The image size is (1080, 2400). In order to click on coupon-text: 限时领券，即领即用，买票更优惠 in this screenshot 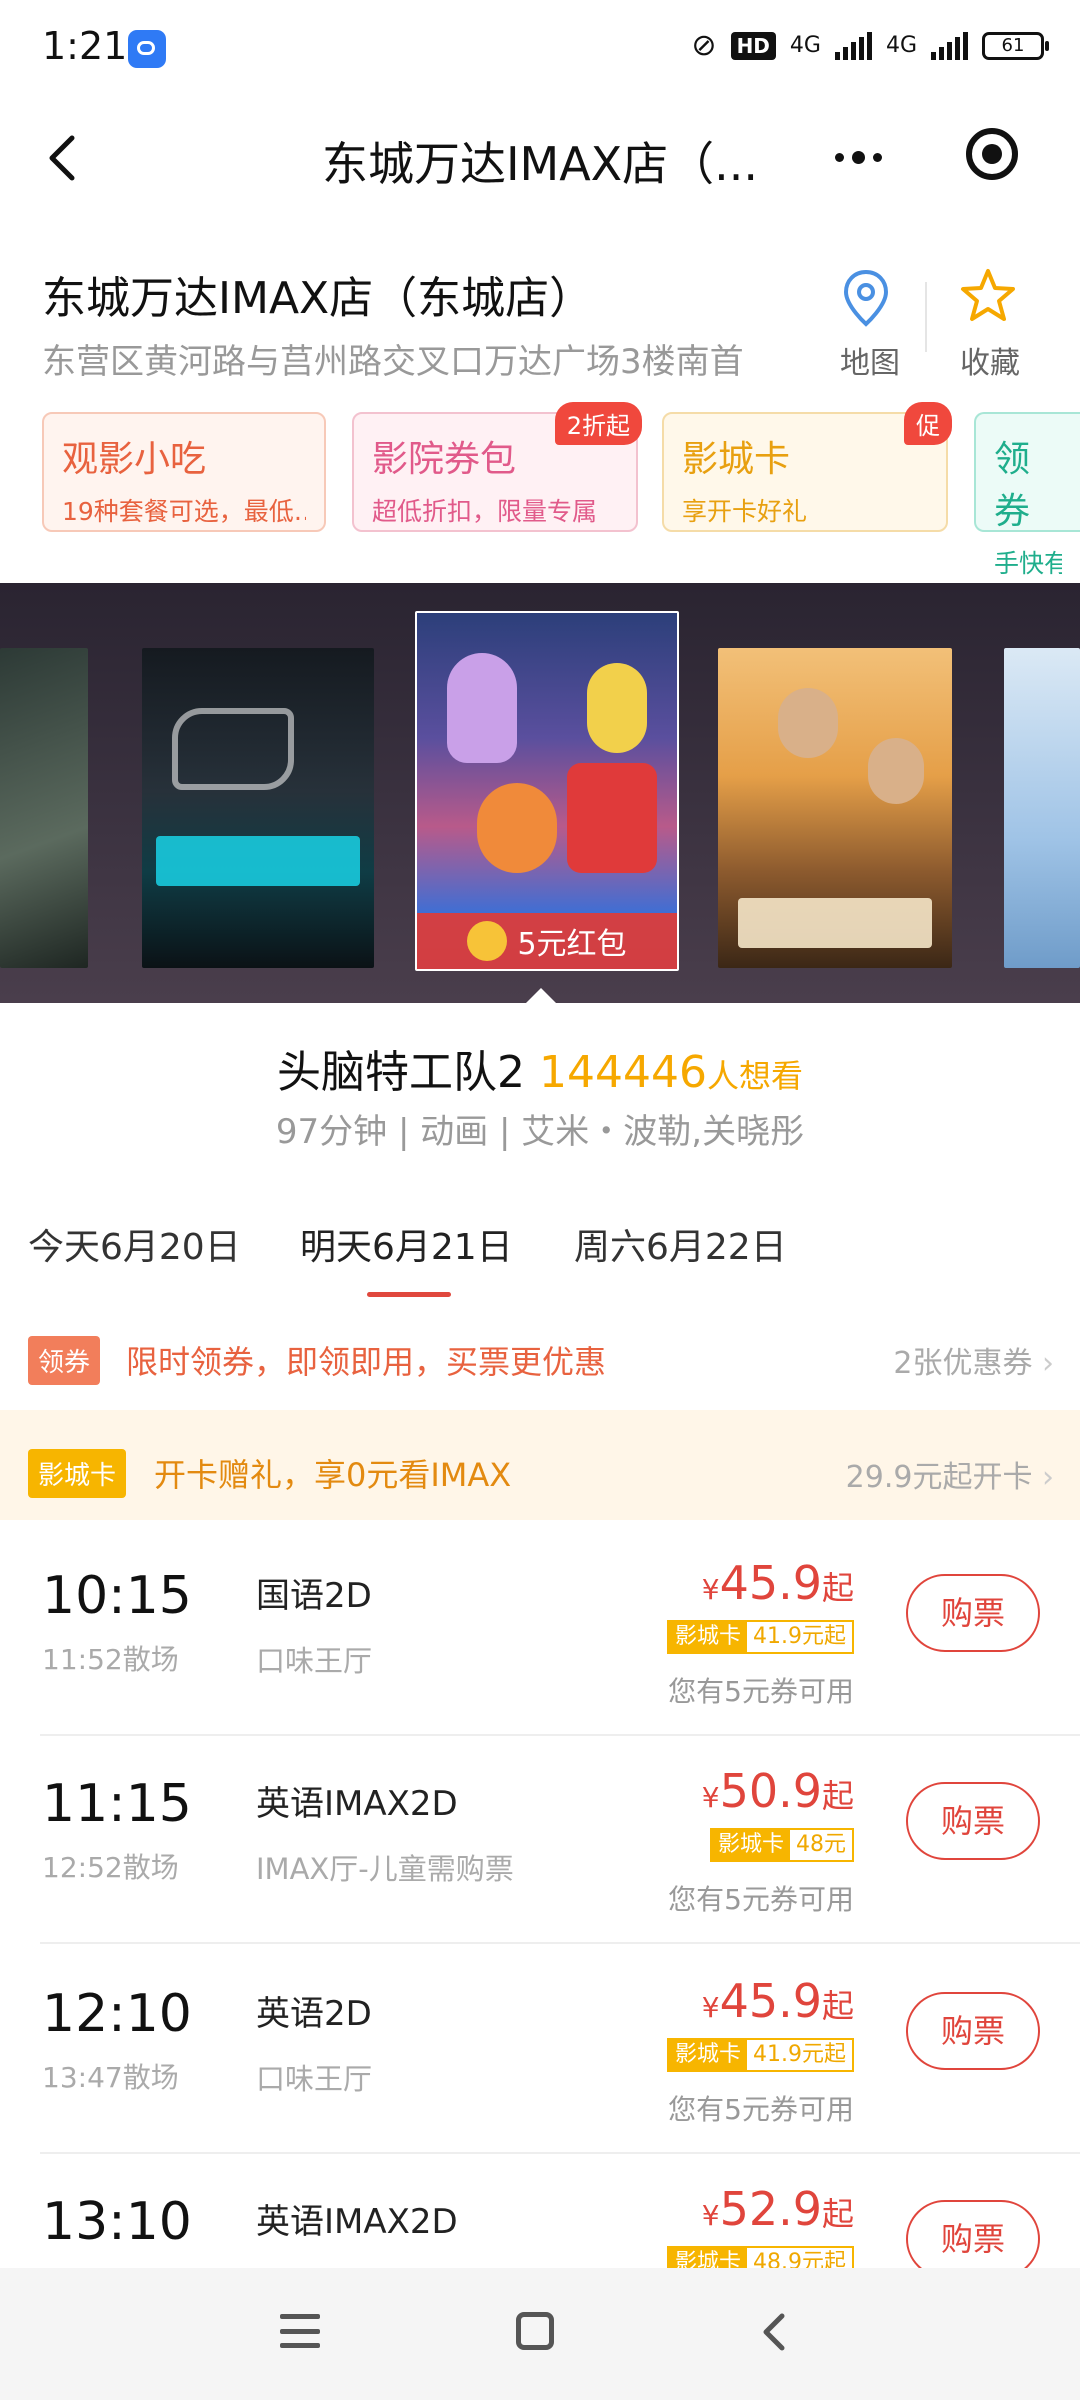, I will do `click(366, 1362)`.